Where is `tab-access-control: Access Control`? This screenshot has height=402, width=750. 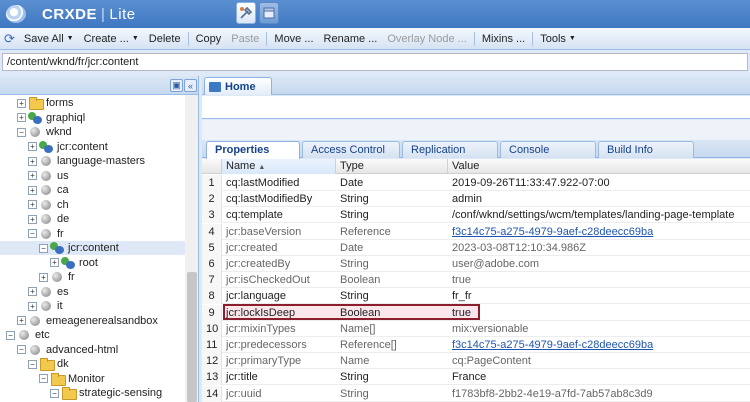
tab-access-control: Access Control is located at coordinates (351, 149).